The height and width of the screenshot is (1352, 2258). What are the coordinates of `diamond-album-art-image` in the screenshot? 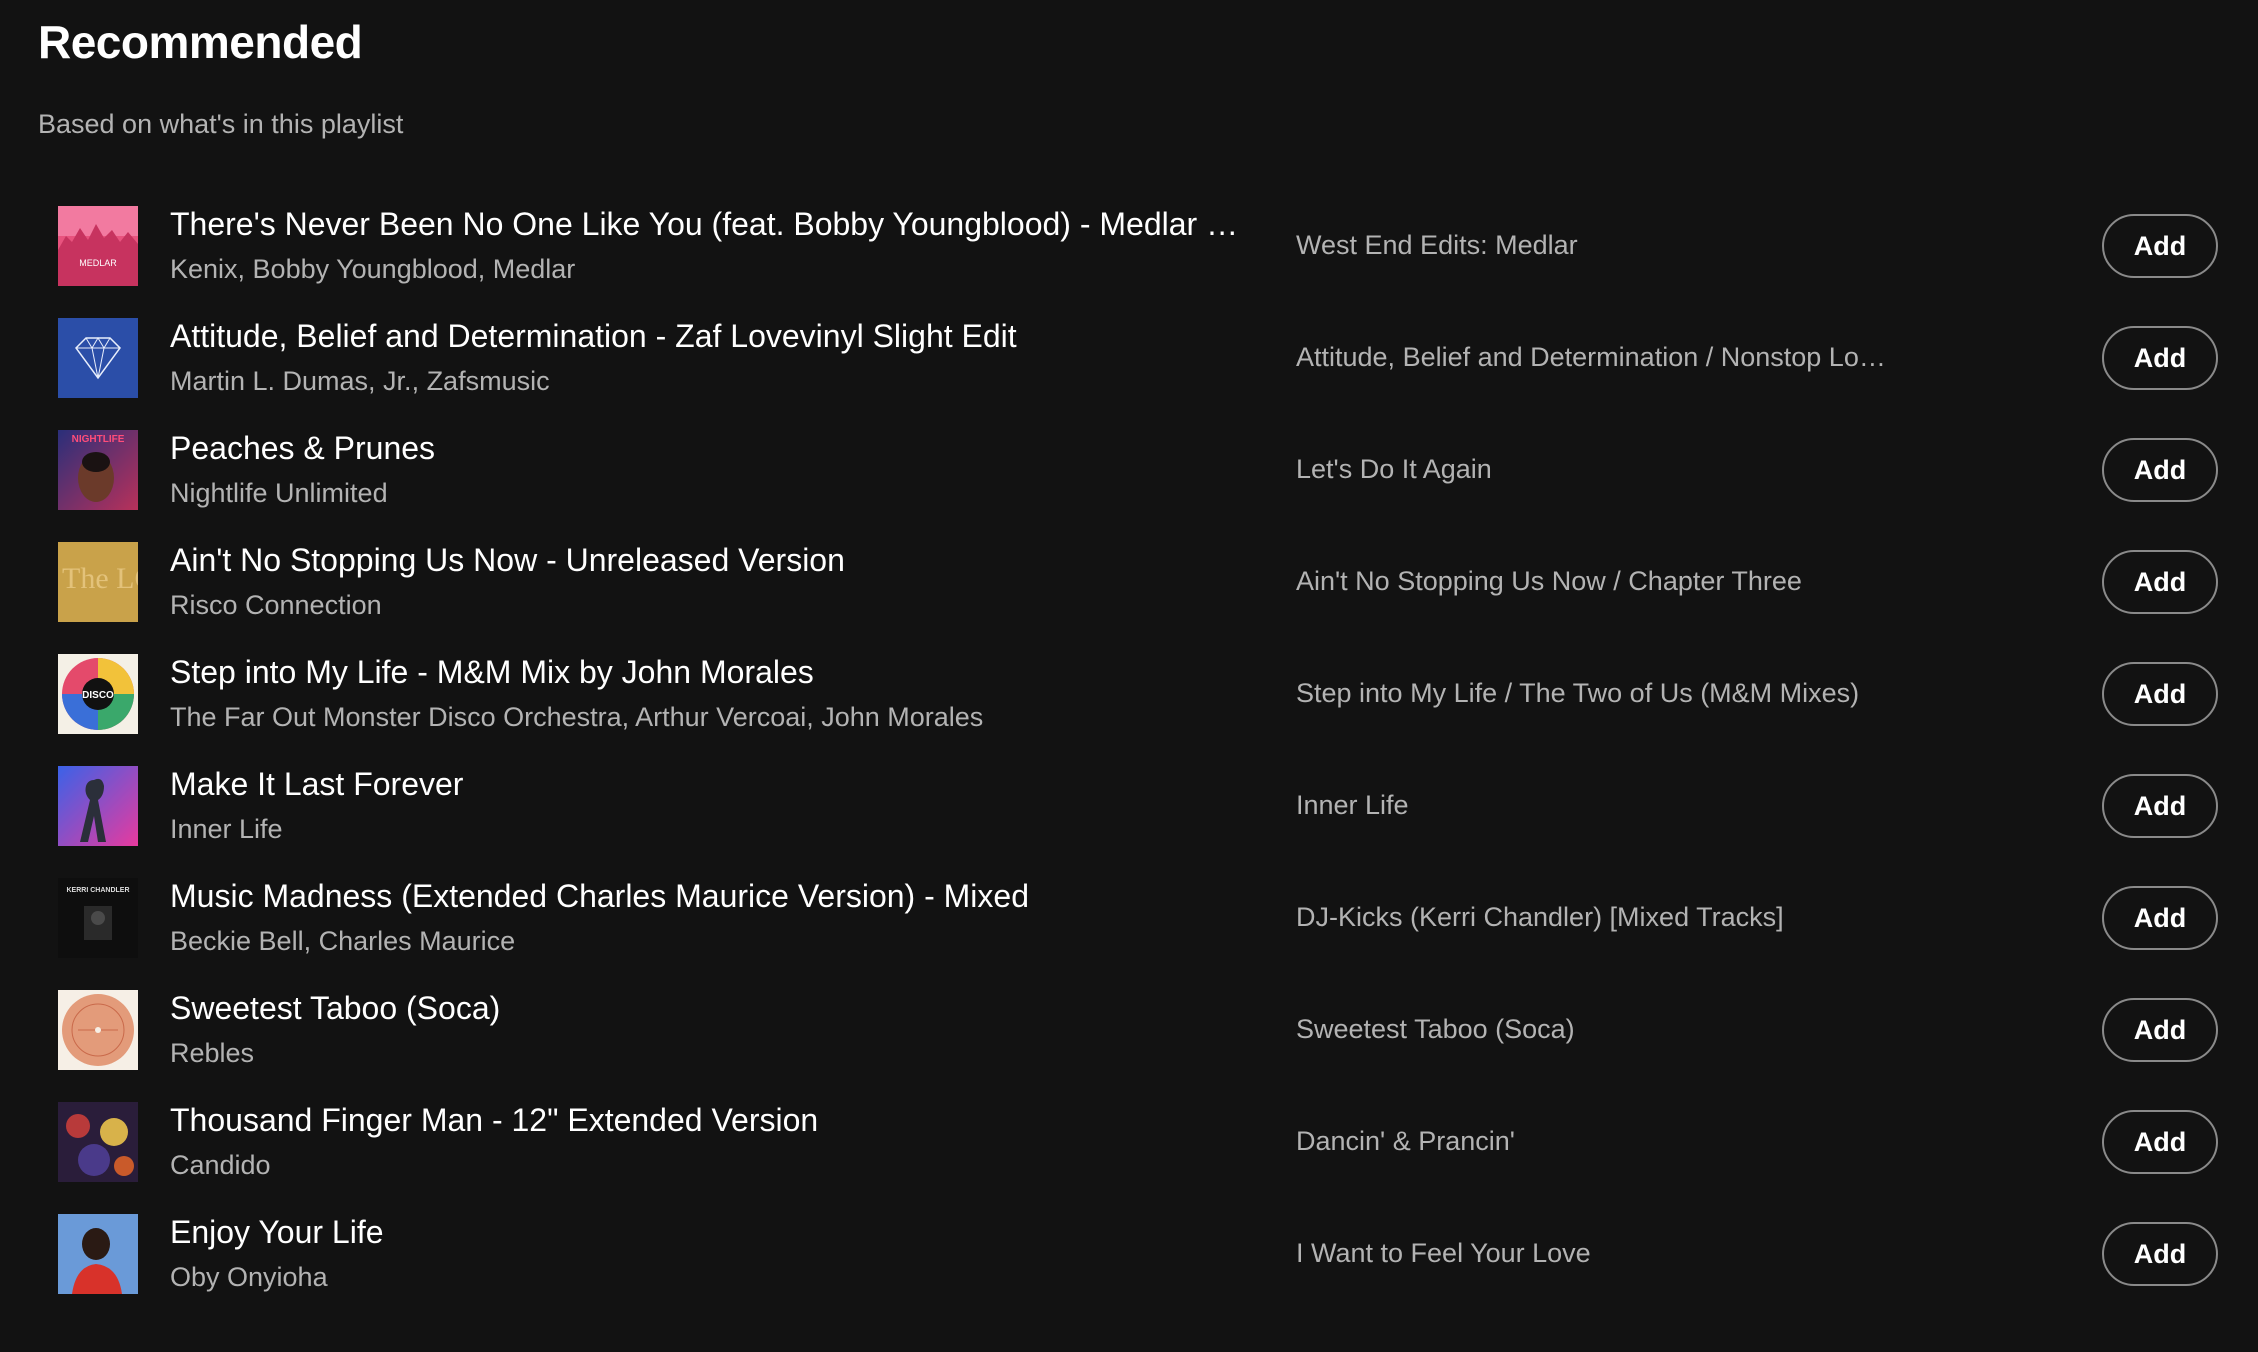 It's located at (98, 358).